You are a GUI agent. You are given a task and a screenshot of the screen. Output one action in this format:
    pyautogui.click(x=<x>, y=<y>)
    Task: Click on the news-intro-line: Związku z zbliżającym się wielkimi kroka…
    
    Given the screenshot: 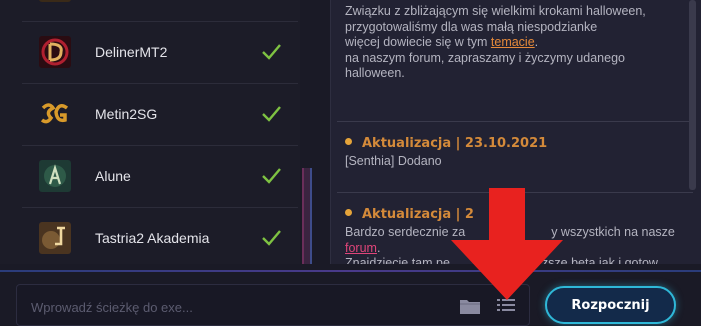 What is the action you would take?
    pyautogui.click(x=495, y=11)
    